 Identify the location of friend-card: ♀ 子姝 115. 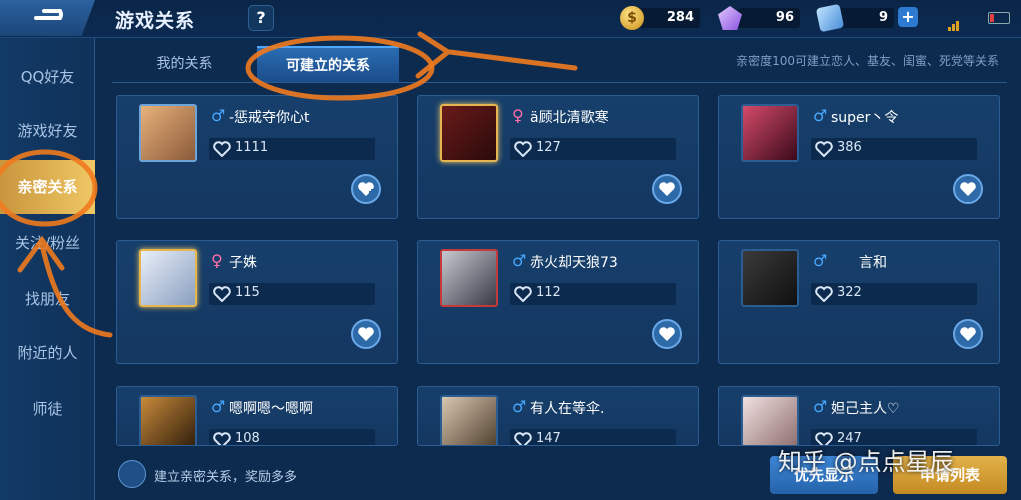
(257, 302).